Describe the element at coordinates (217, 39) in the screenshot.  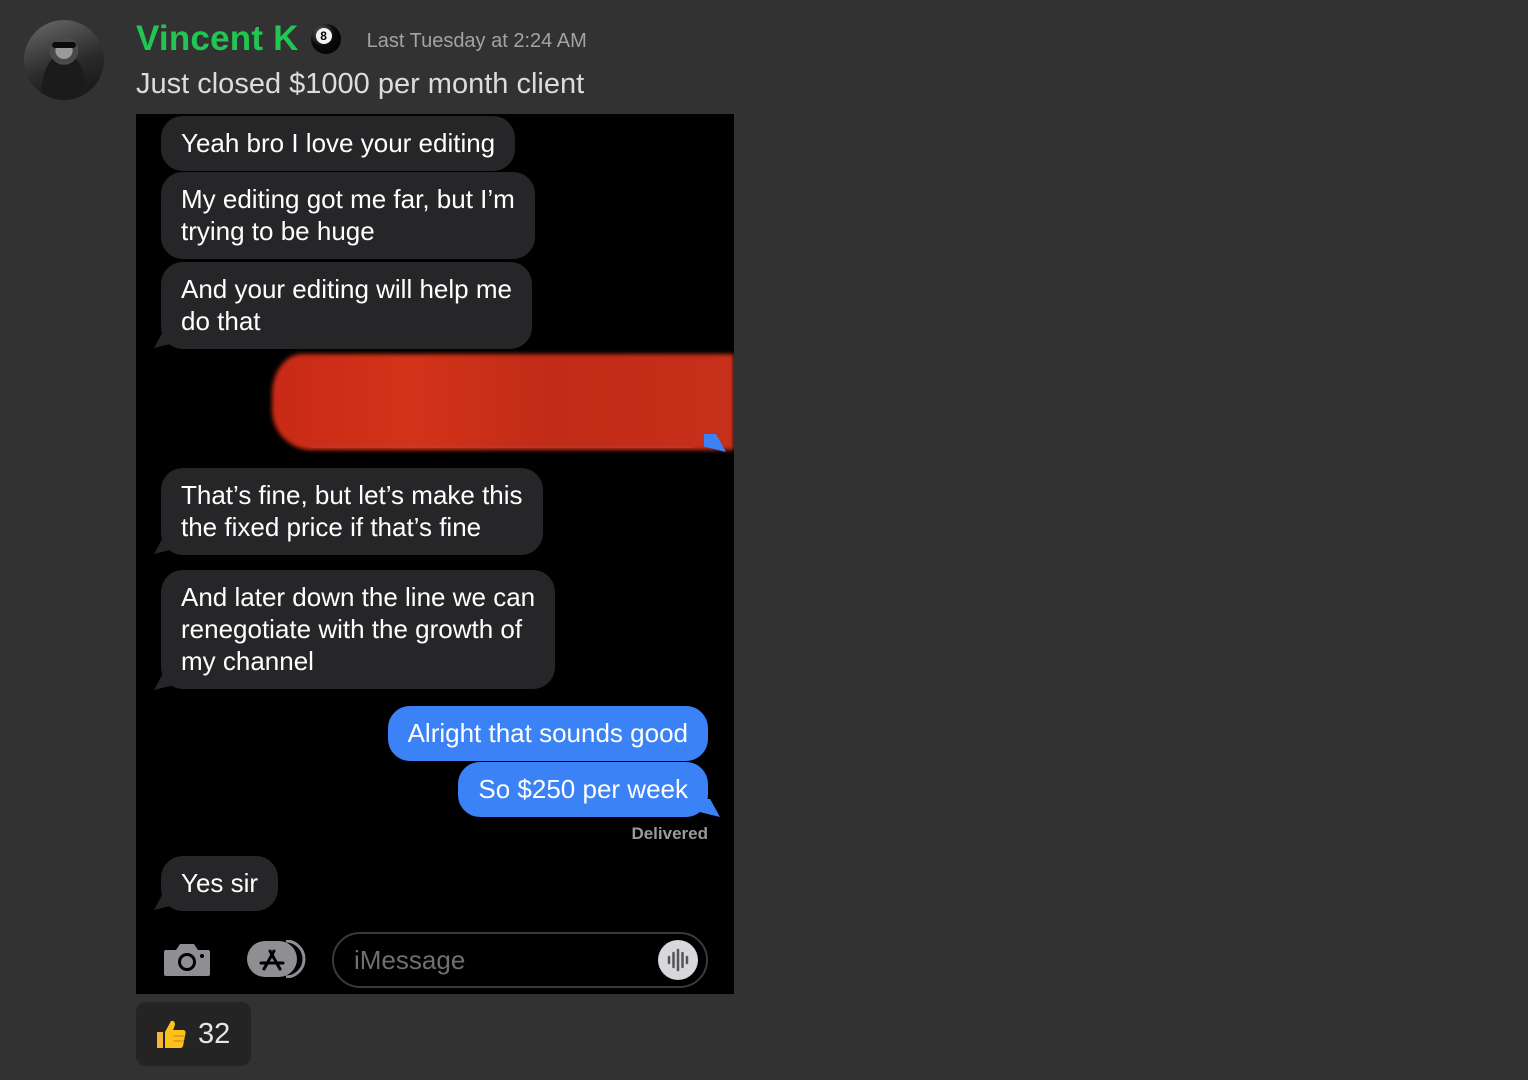
I see `username: Vincent K` at that location.